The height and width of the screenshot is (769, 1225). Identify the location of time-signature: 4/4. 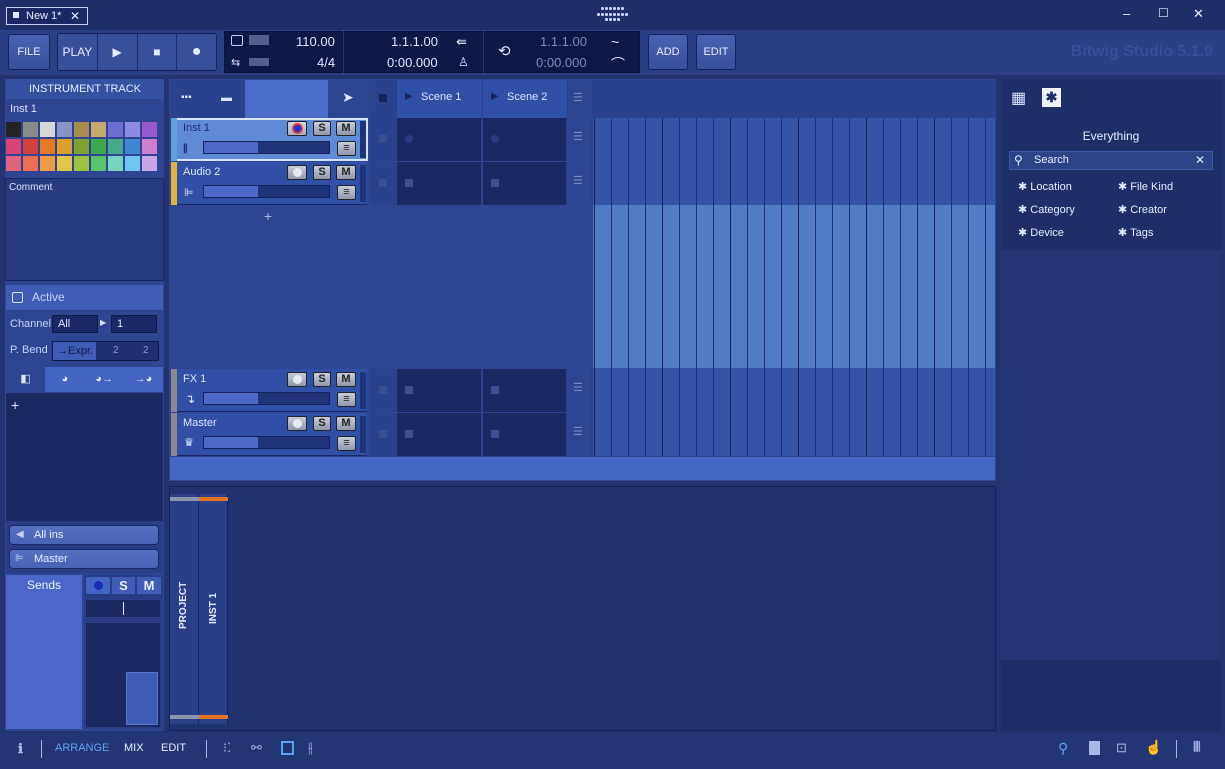
(326, 62).